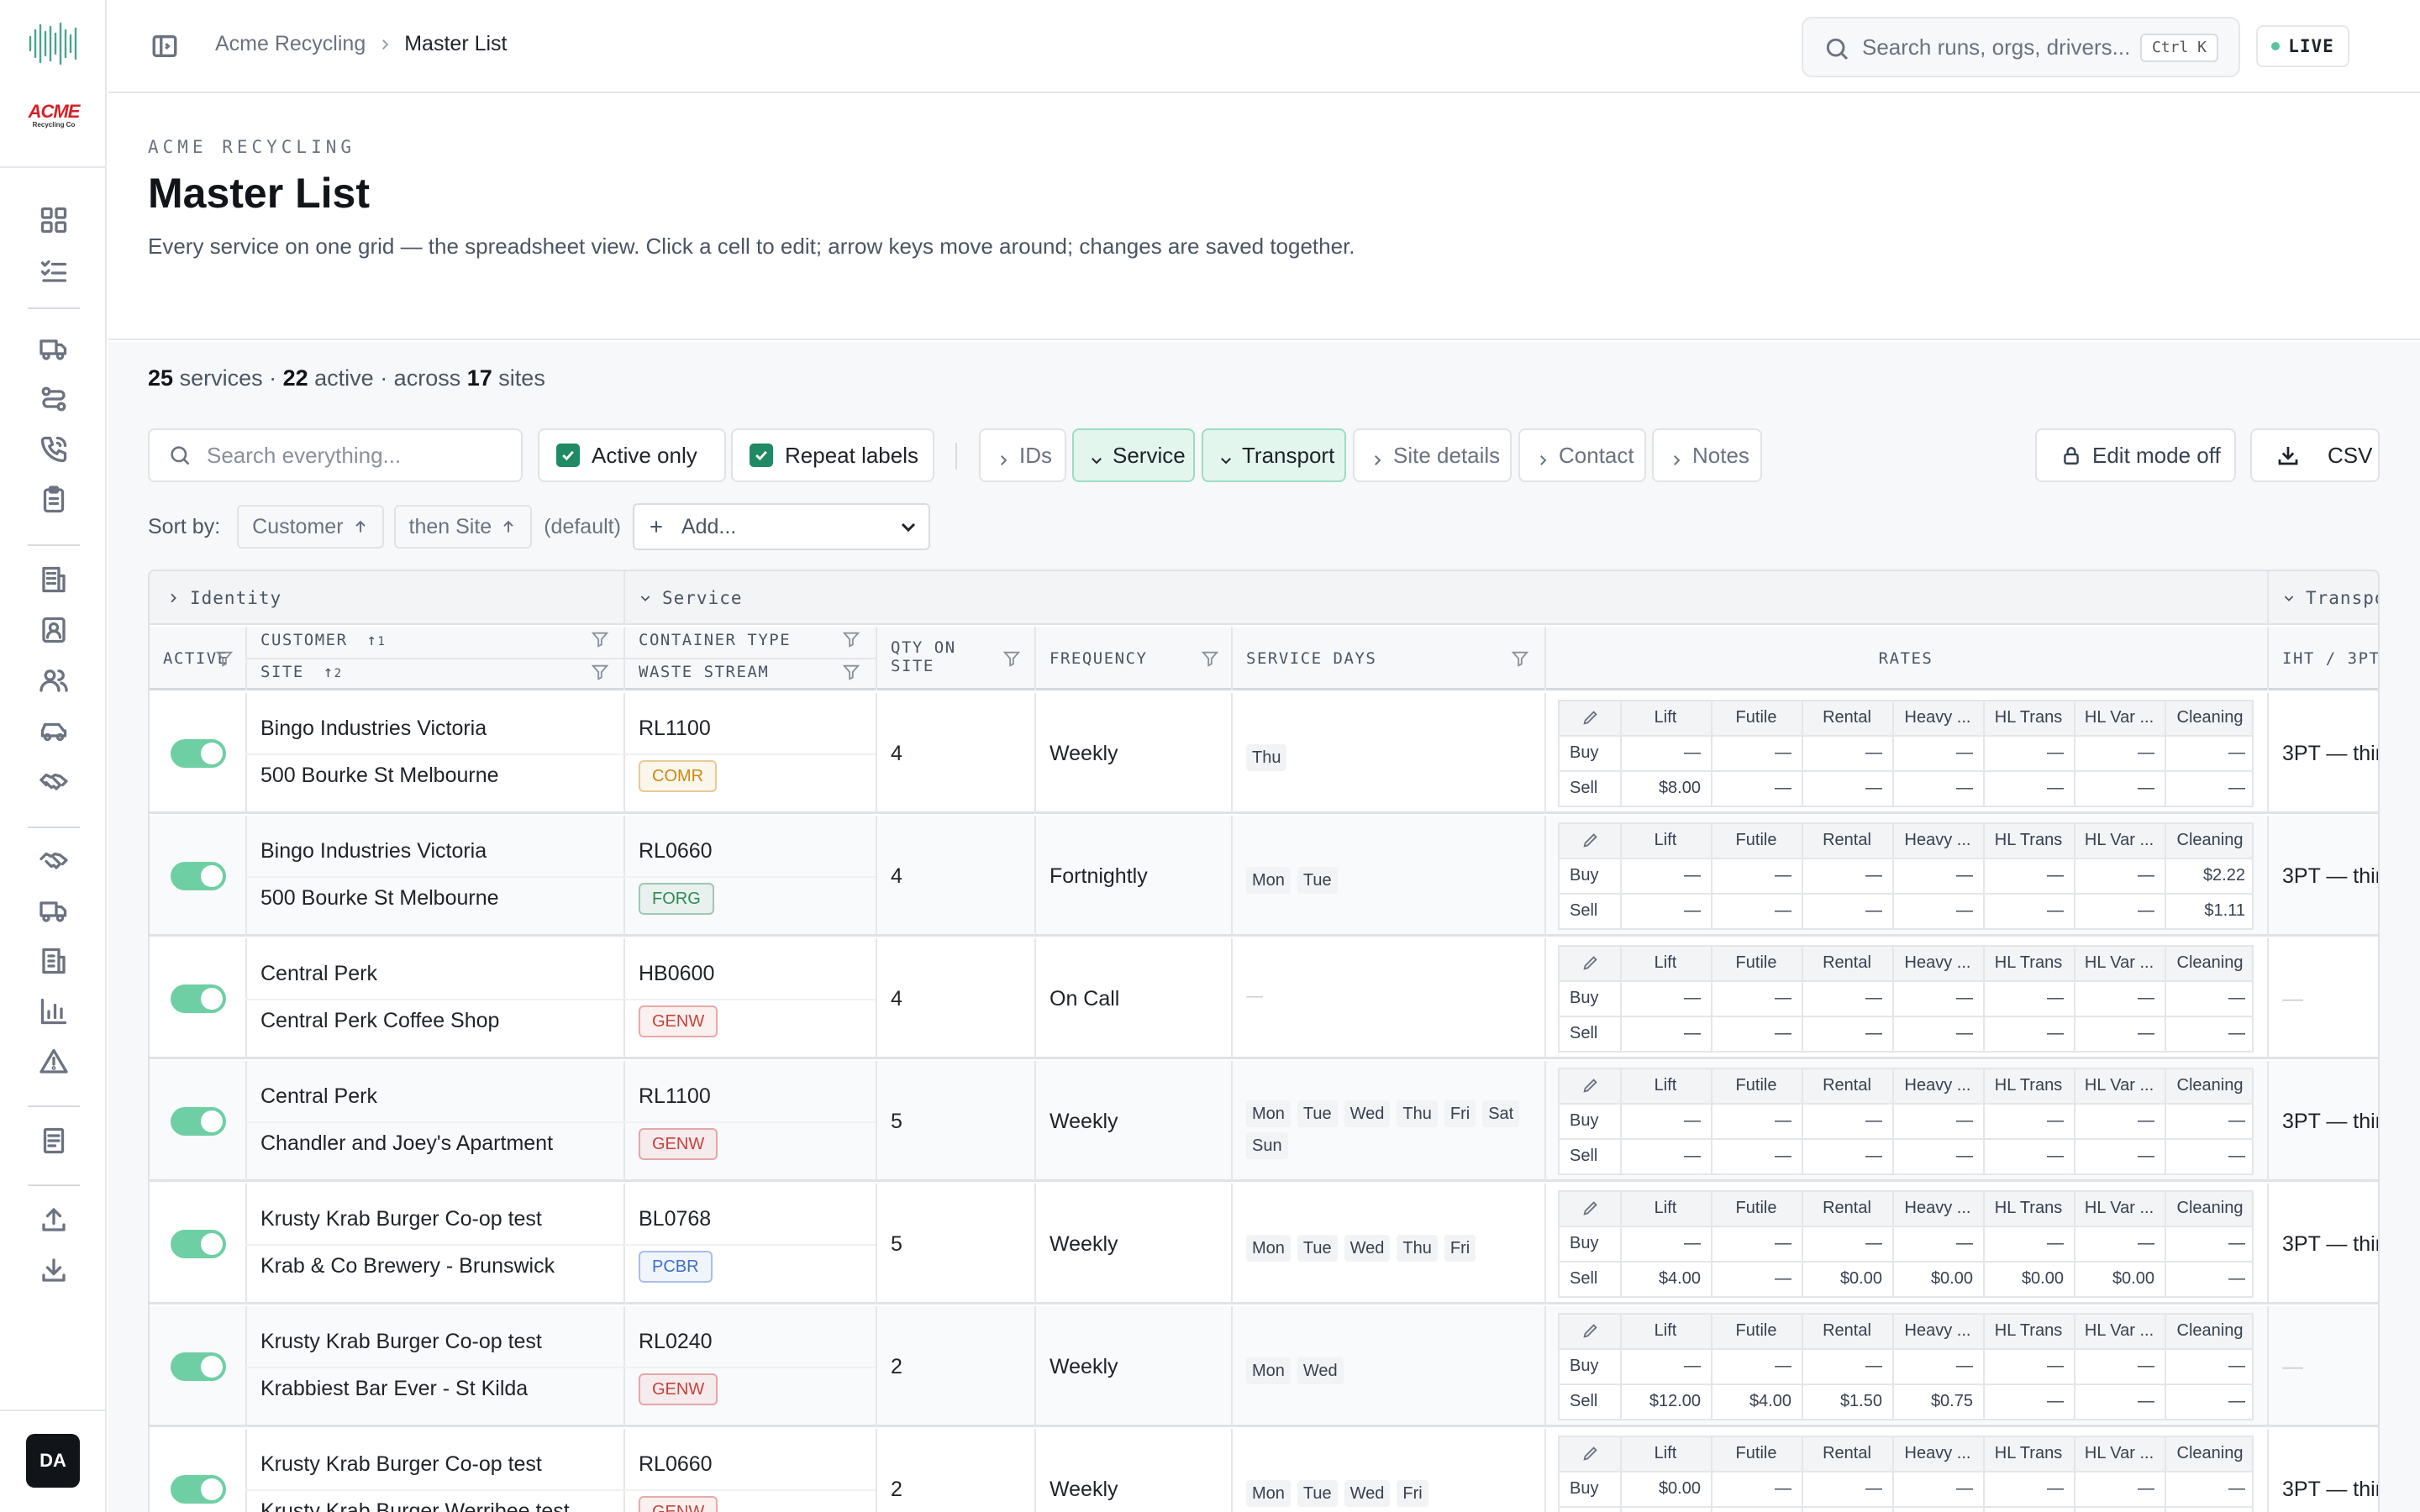  What do you see at coordinates (374, 851) in the screenshot?
I see `customer-cell: Bingo Industries Victoria` at bounding box center [374, 851].